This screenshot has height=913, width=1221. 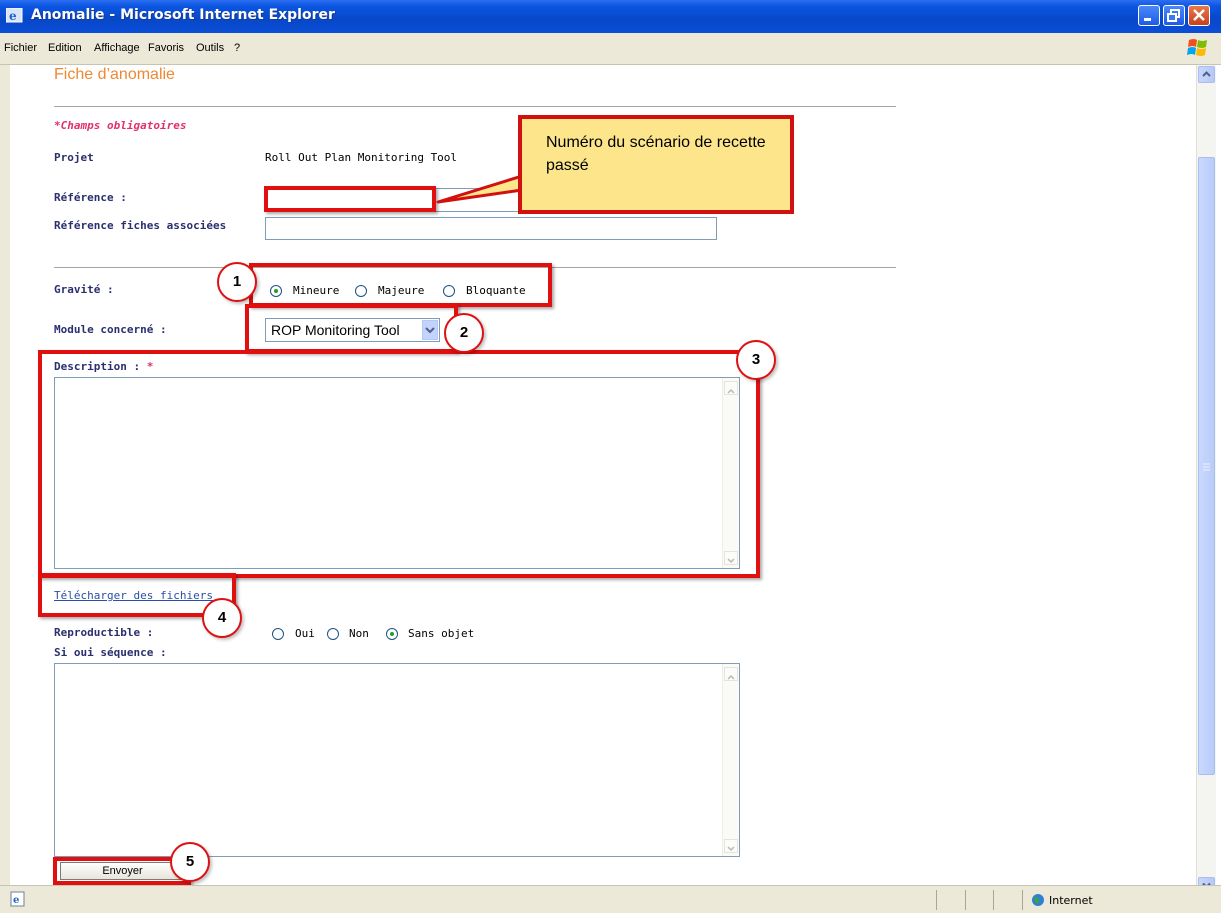 I want to click on reference-associees-label: Référence fiches associées, so click(x=140, y=225).